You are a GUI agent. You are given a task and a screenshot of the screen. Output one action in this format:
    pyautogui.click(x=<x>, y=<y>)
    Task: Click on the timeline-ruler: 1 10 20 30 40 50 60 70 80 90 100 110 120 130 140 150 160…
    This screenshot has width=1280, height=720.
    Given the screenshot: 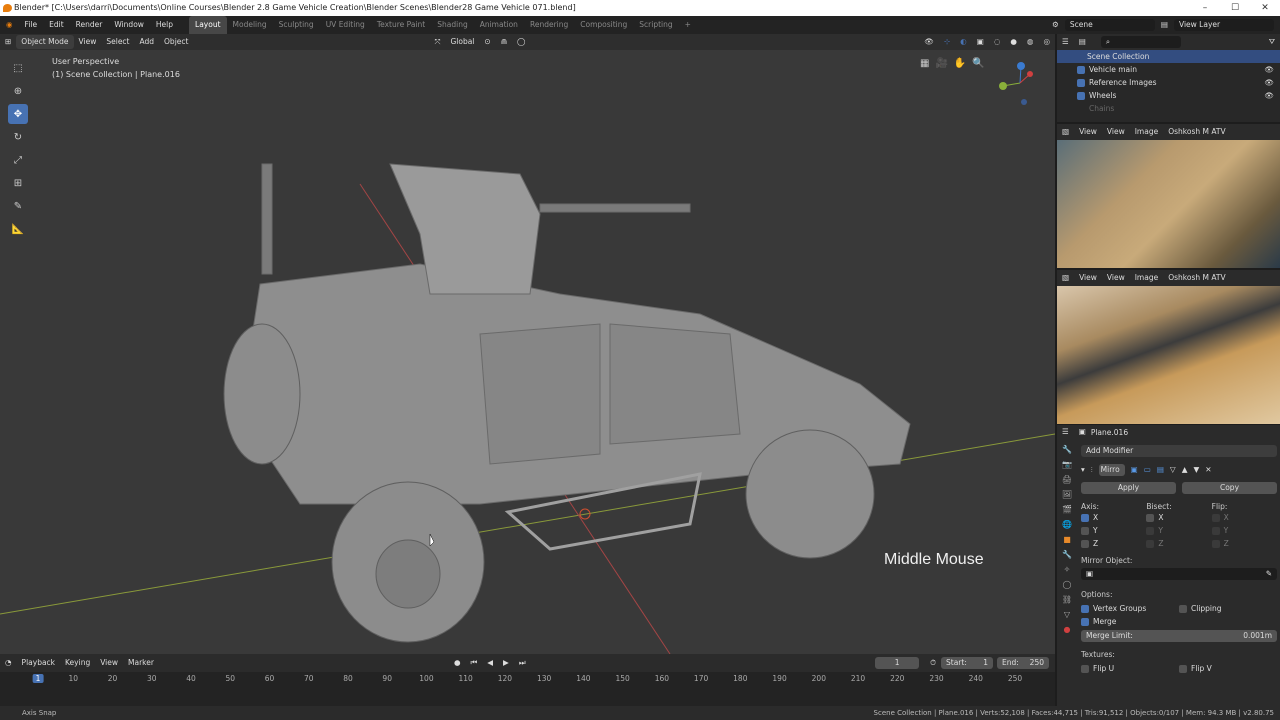 What is the action you would take?
    pyautogui.click(x=527, y=679)
    